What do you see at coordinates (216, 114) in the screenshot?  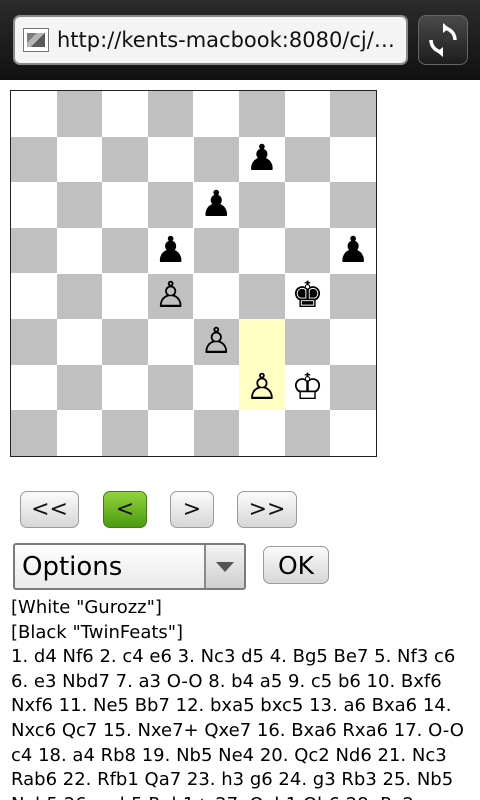 I see `square-e8` at bounding box center [216, 114].